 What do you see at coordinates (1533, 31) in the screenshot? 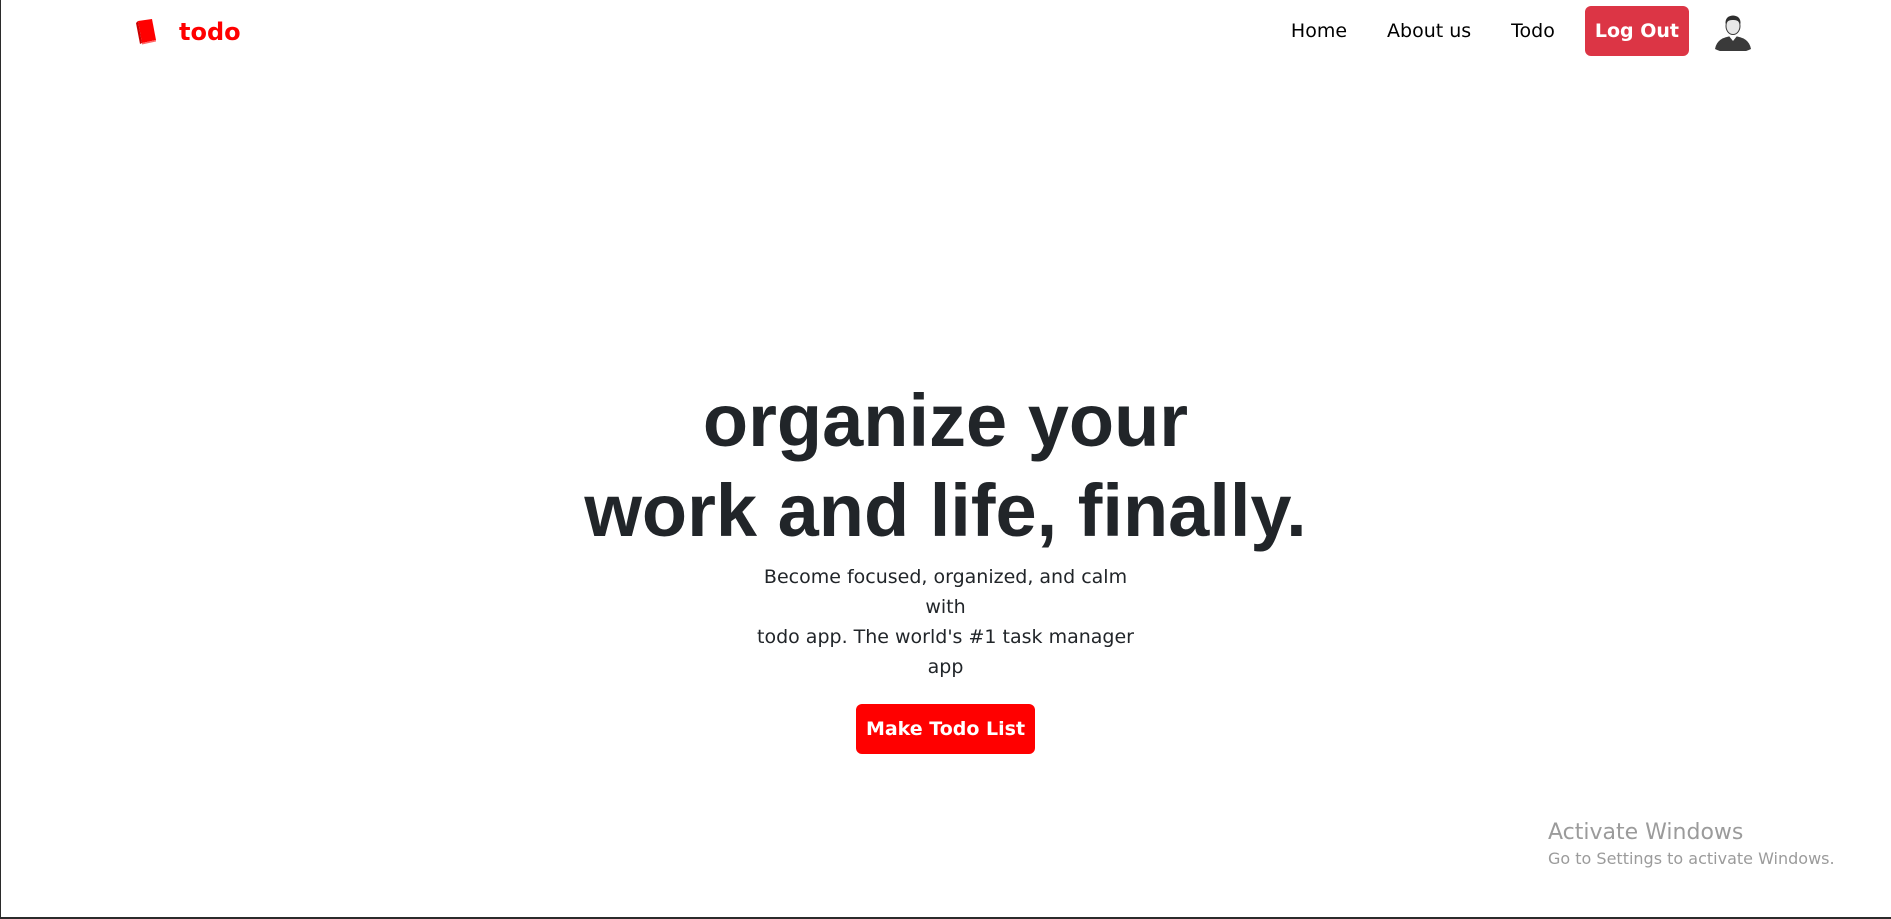
I see `nav-link-todo: Todo` at bounding box center [1533, 31].